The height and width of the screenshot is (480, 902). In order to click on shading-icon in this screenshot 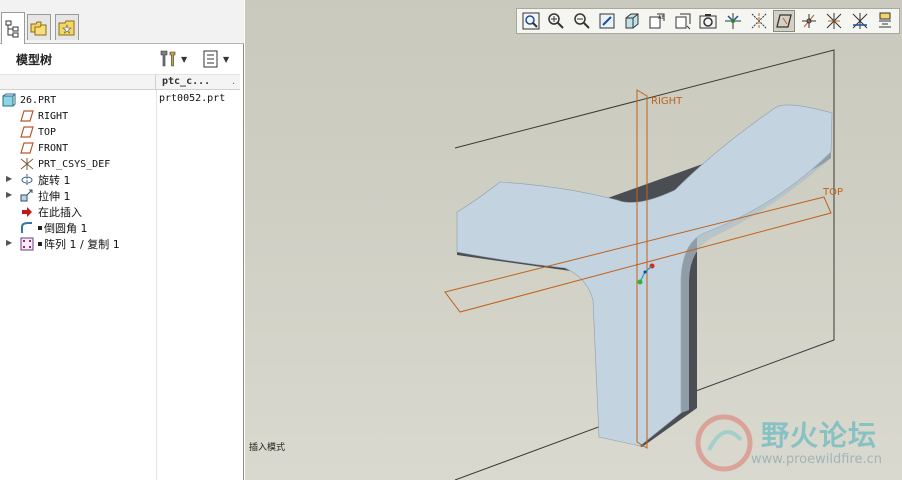, I will do `click(632, 21)`.